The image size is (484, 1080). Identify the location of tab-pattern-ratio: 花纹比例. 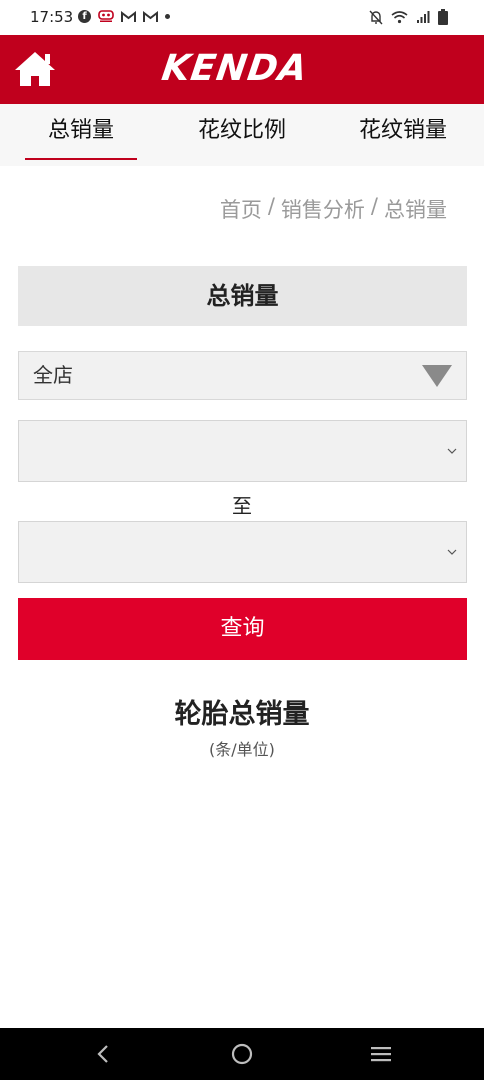
(242, 135).